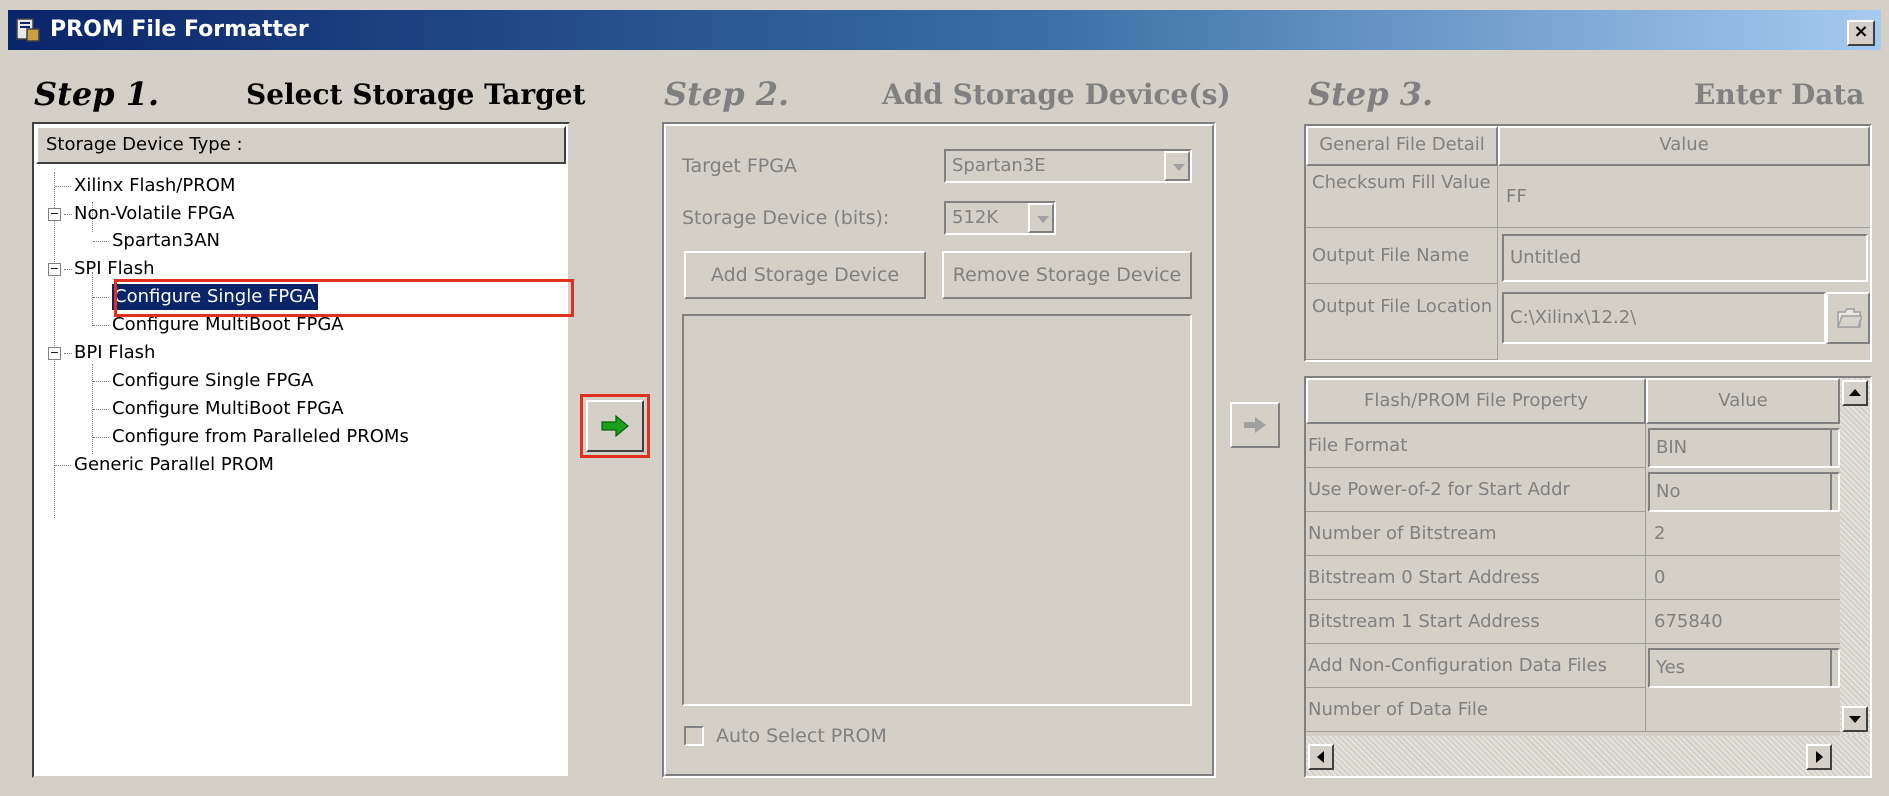 Image resolution: width=1889 pixels, height=796 pixels. Describe the element at coordinates (1476, 578) in the screenshot. I see `bitstream-0-start-address-label: Bitstream 0 Start Address` at that location.